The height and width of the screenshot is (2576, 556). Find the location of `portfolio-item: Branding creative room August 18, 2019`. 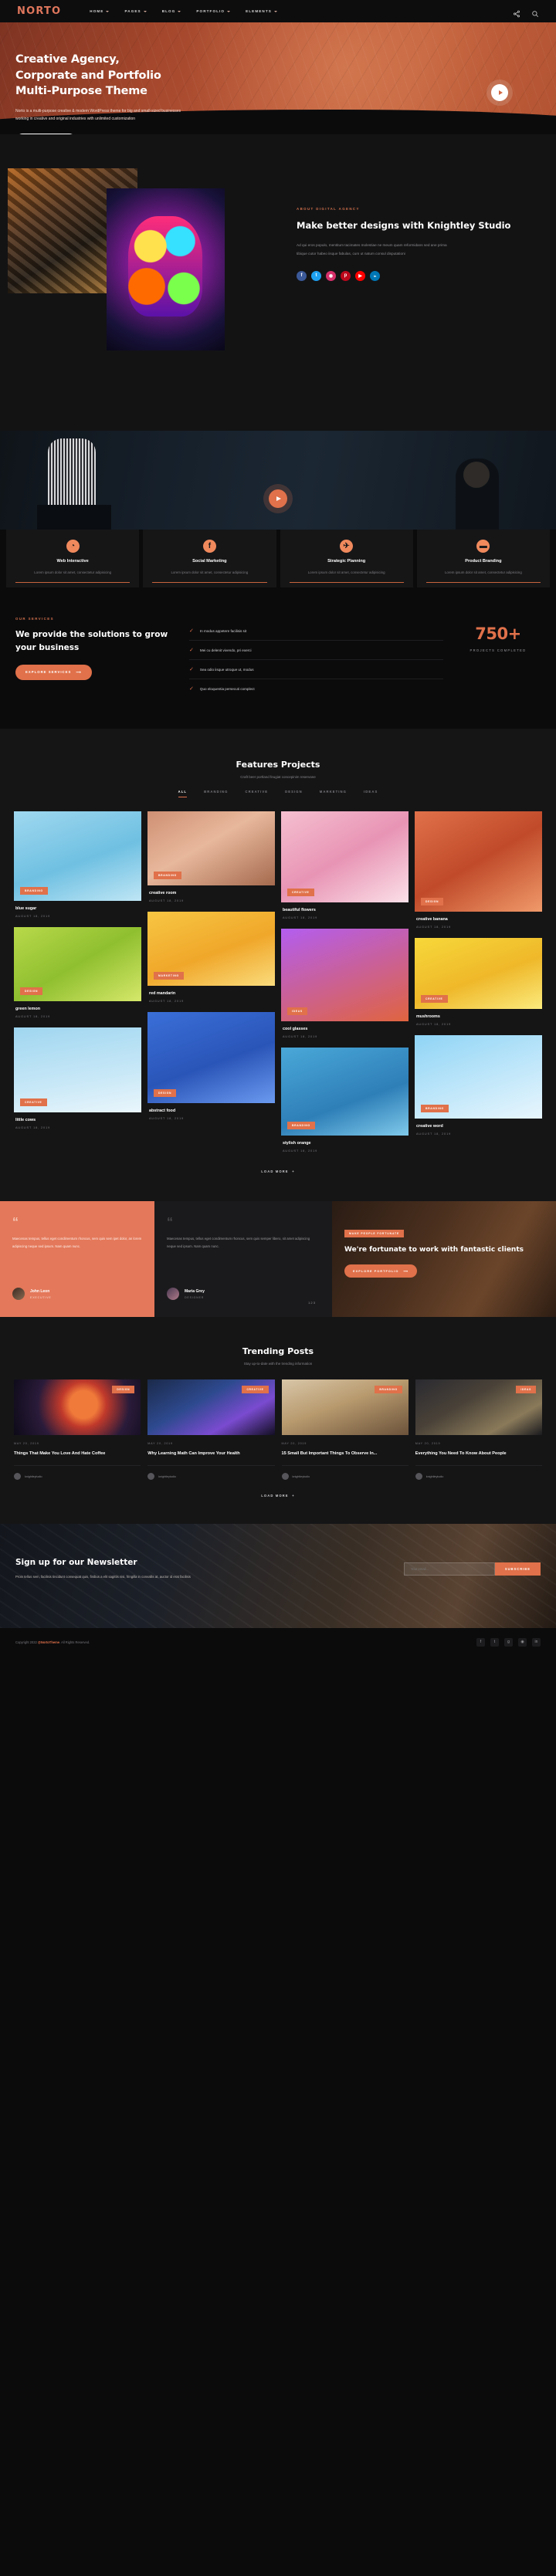

portfolio-item: Branding creative room August 18, 2019 is located at coordinates (211, 858).